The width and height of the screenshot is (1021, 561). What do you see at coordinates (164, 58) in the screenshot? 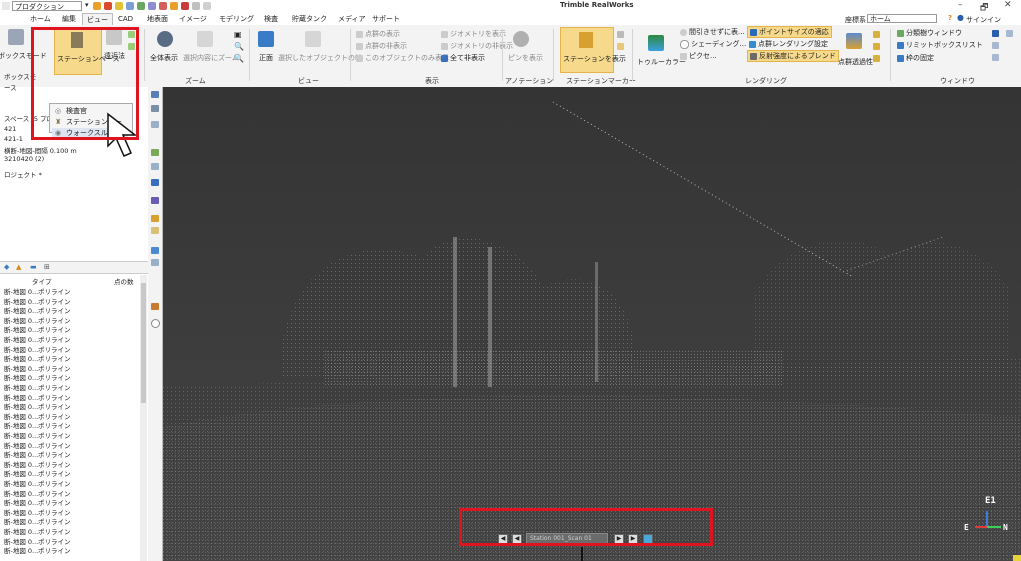
I see `full-view-button: 全体表示` at bounding box center [164, 58].